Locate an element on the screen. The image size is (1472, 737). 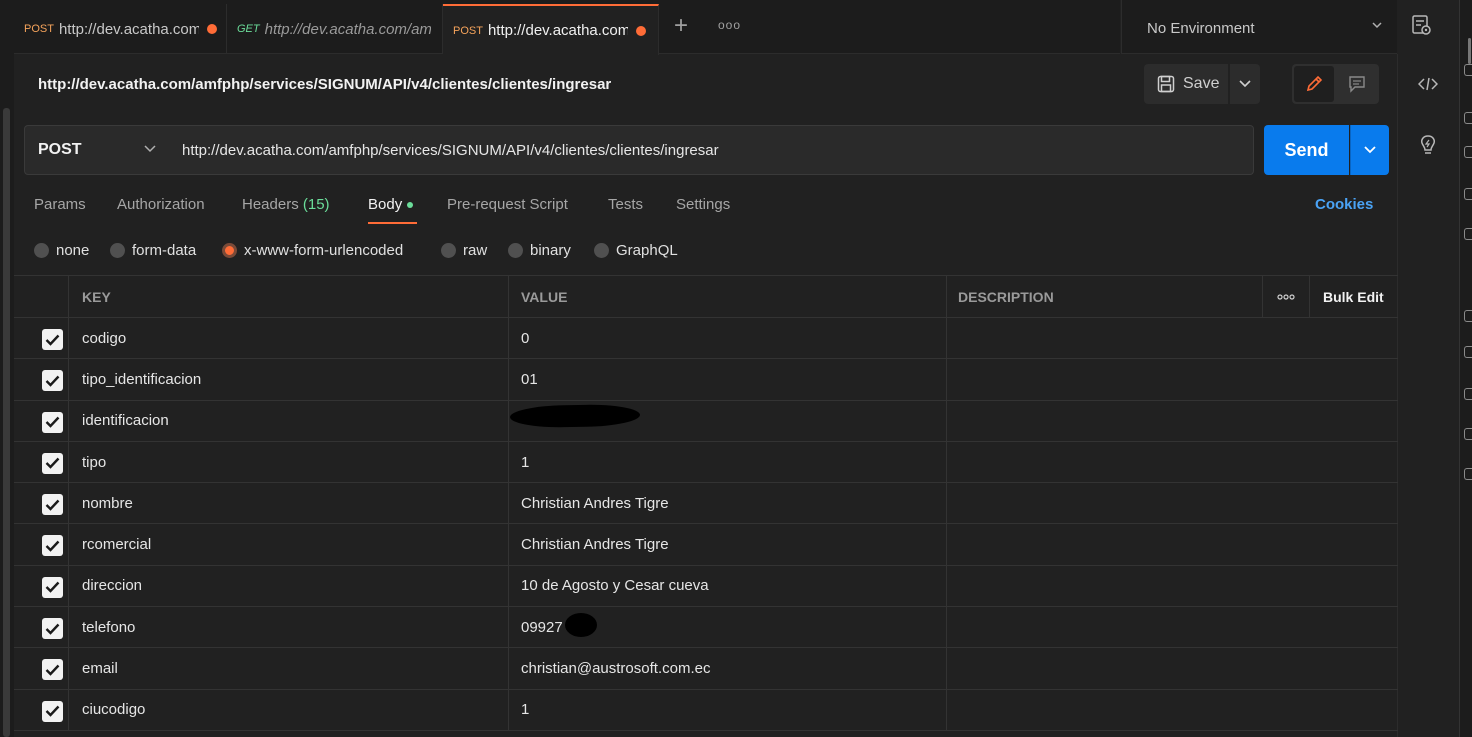
environment-quick-look-icon is located at coordinates (1421, 25).